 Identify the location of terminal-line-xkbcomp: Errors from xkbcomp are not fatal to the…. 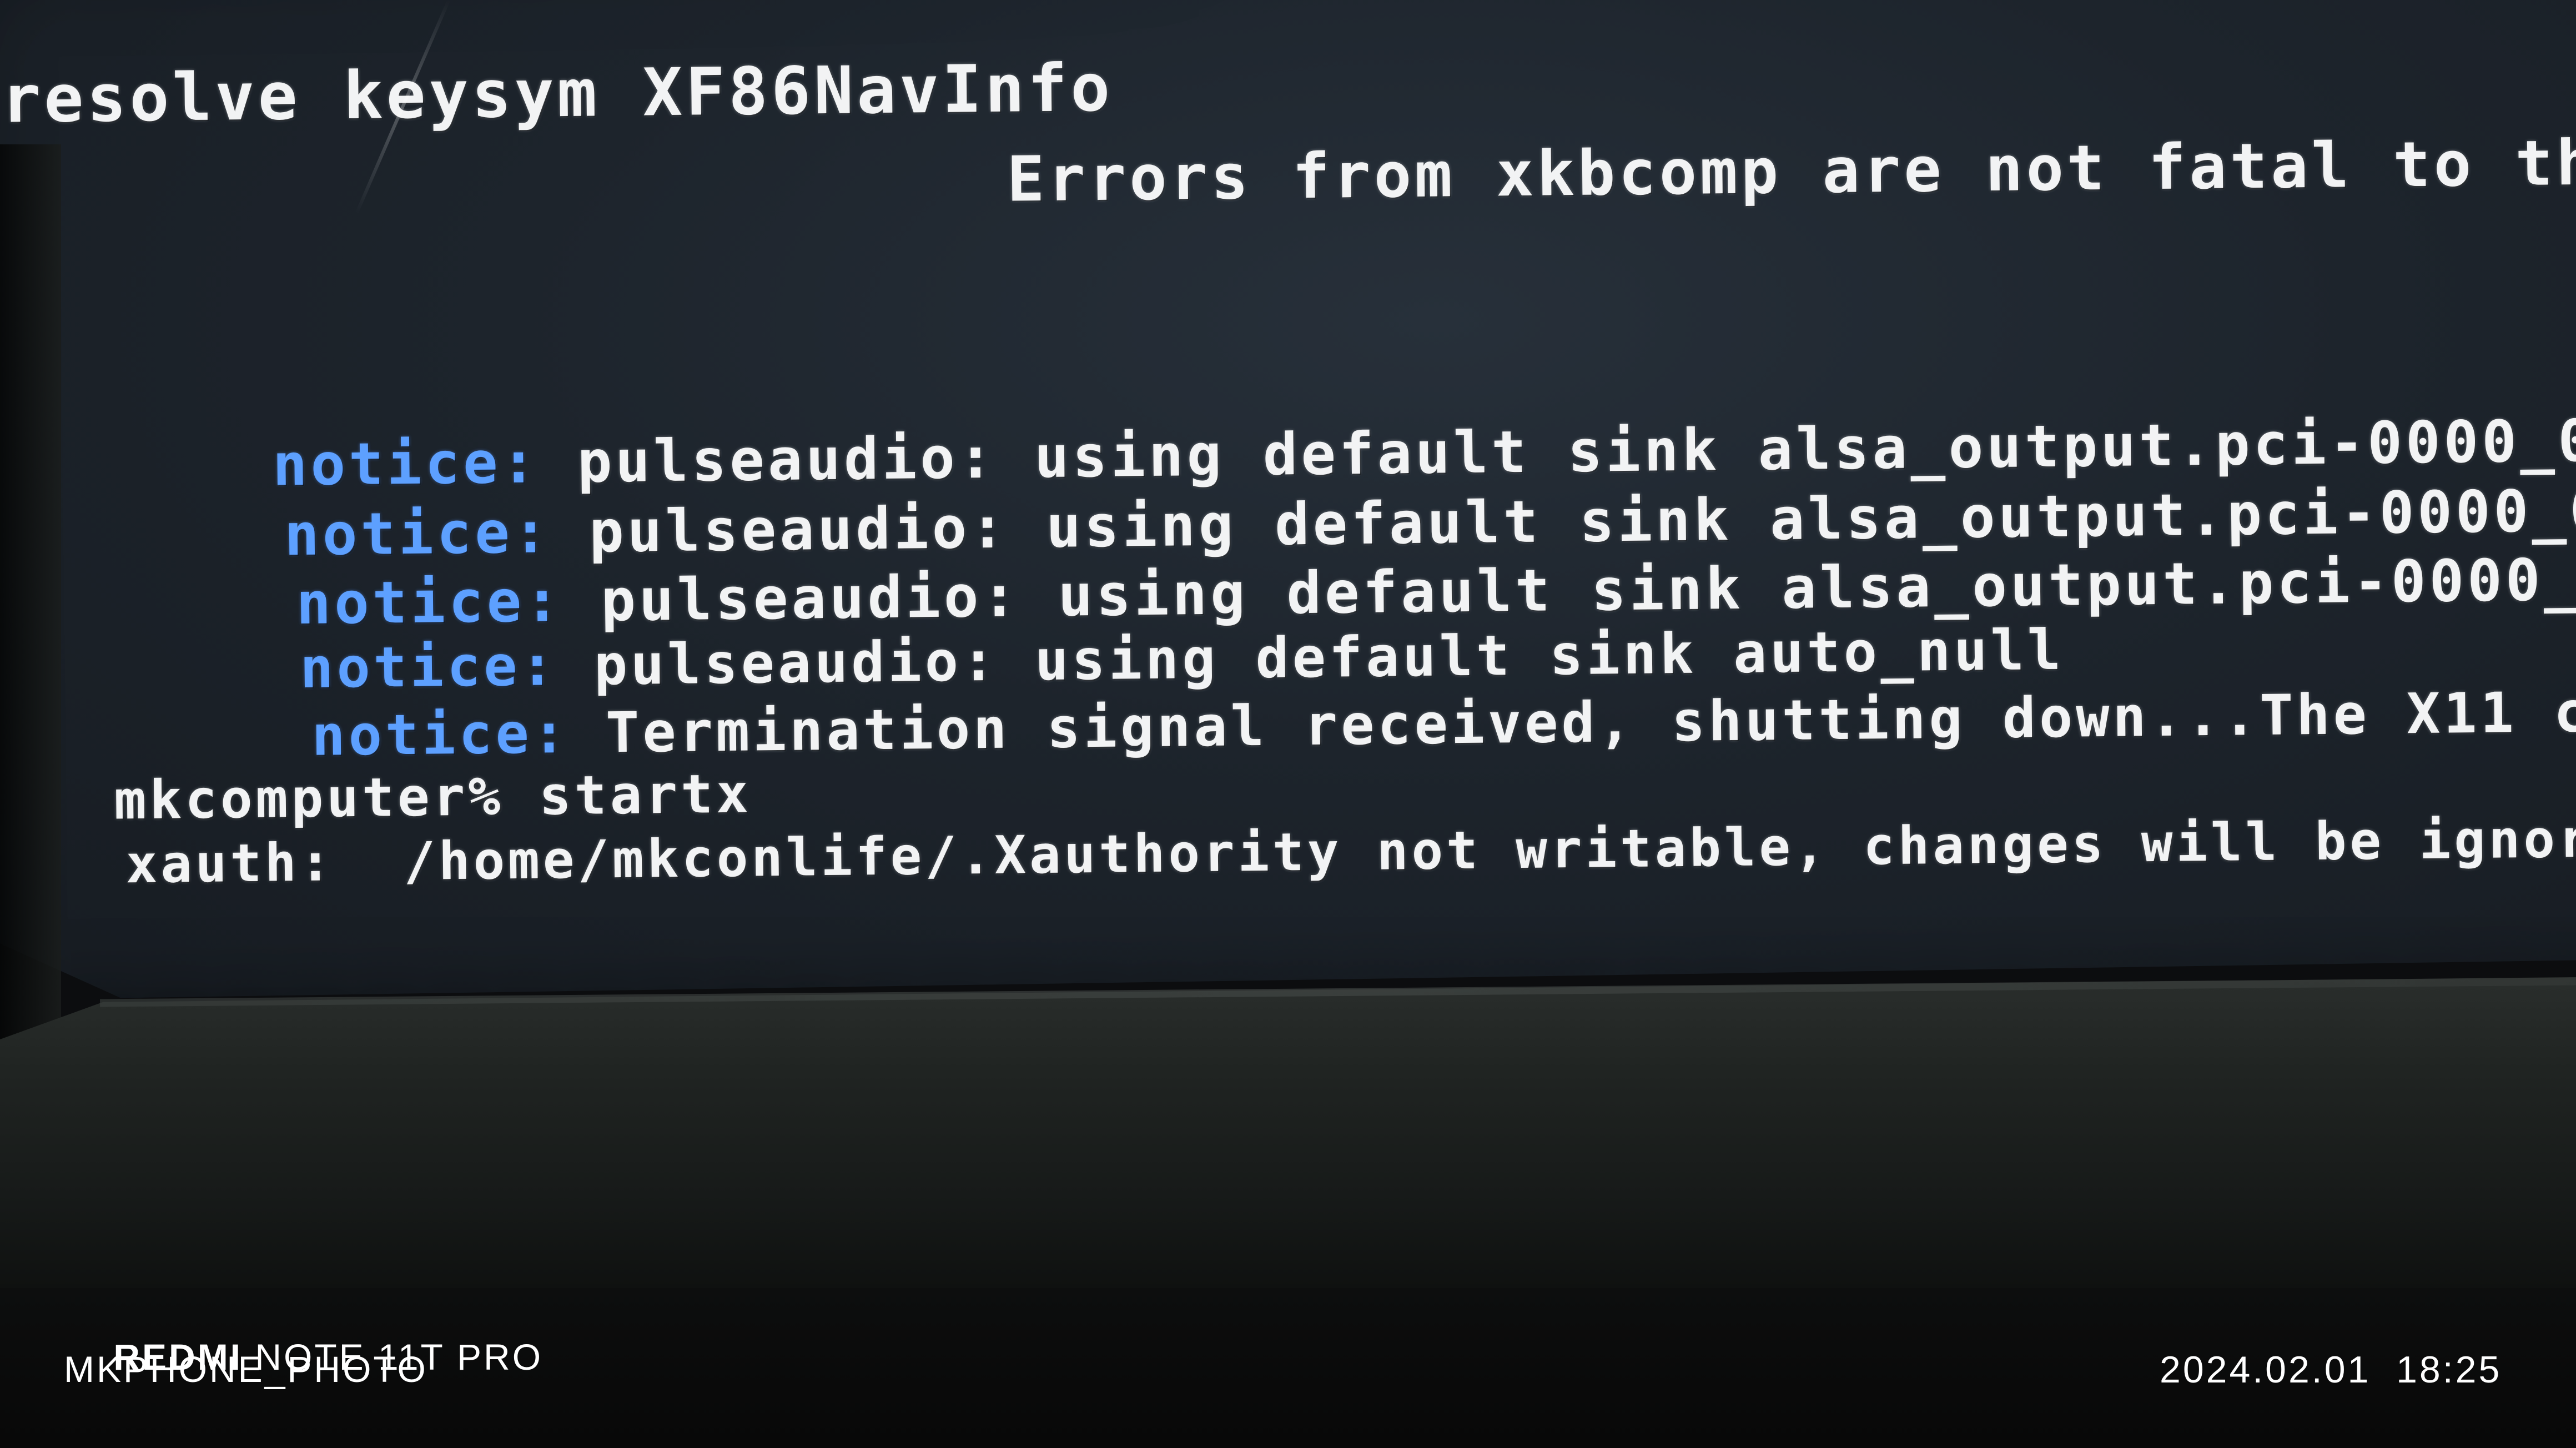
(1791, 171).